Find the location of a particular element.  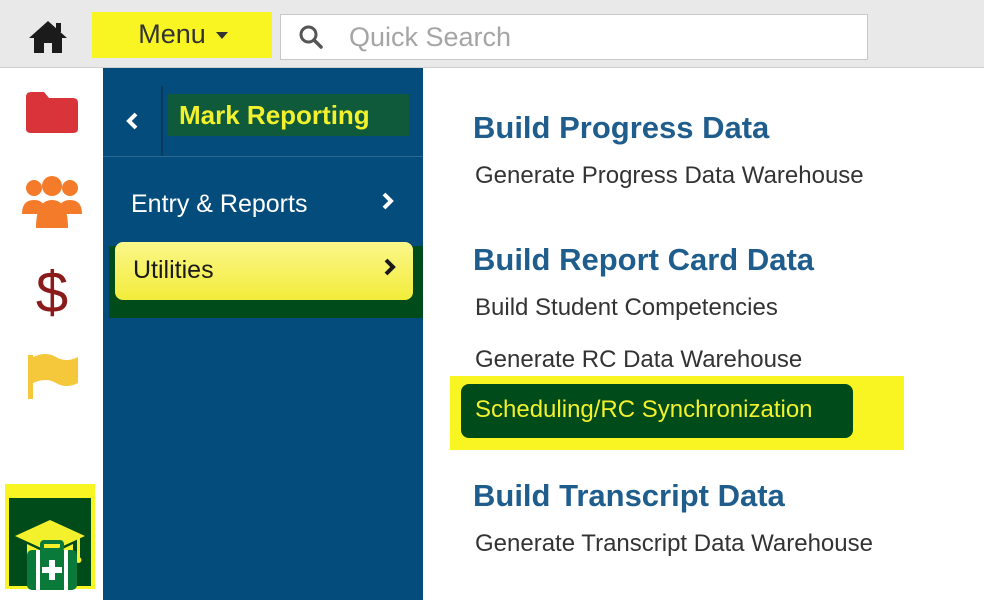

back-button is located at coordinates (133, 121).